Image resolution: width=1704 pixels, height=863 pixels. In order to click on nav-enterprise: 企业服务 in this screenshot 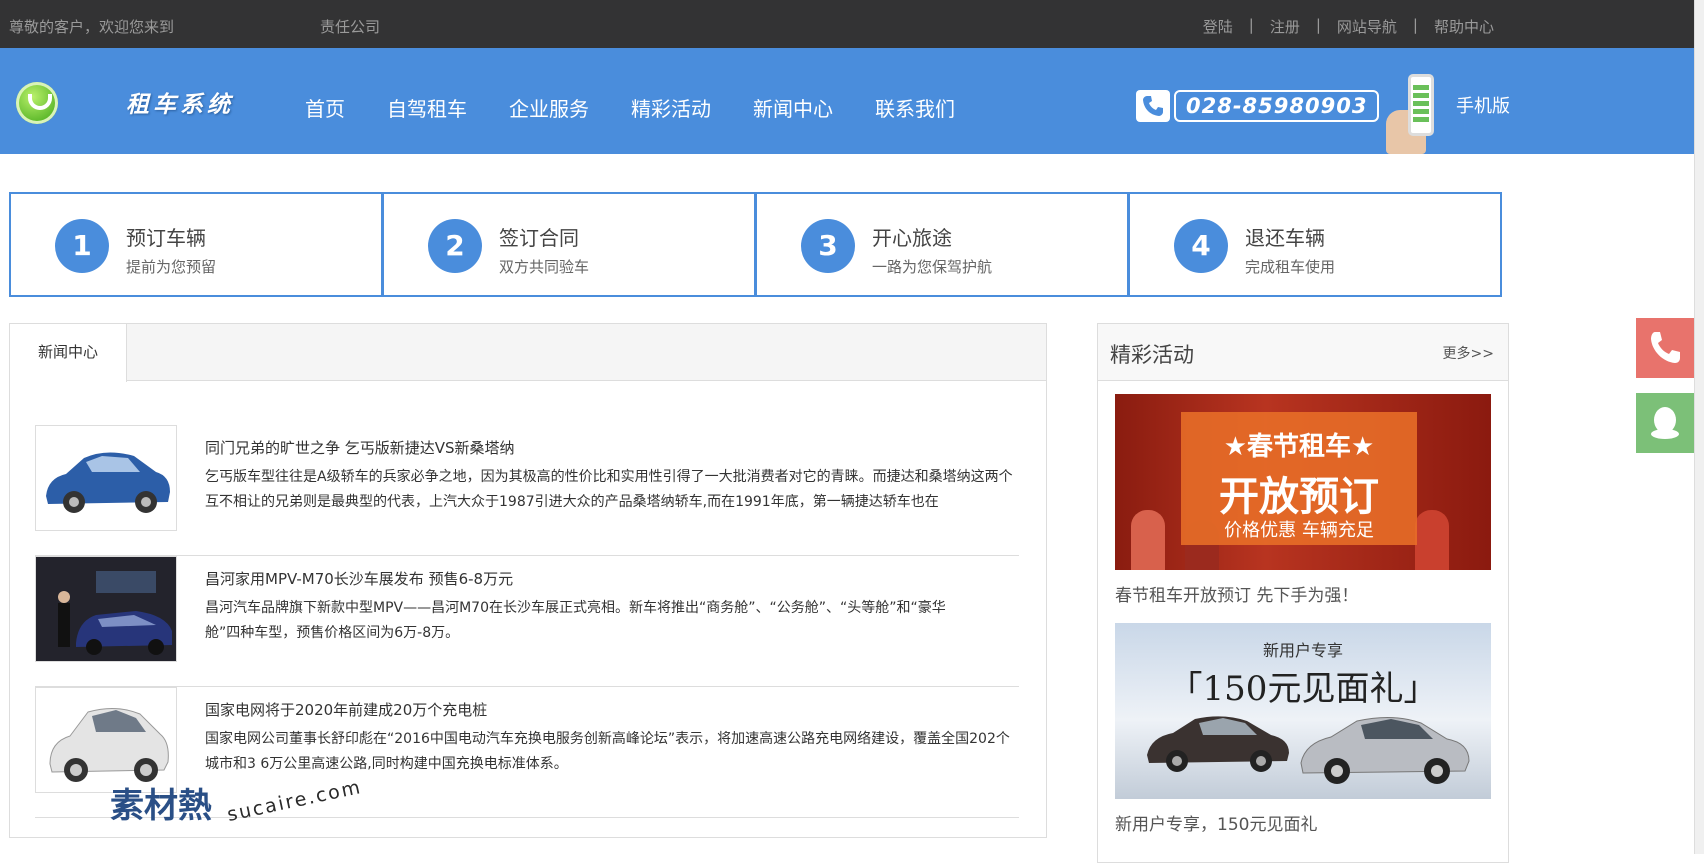, I will do `click(549, 107)`.